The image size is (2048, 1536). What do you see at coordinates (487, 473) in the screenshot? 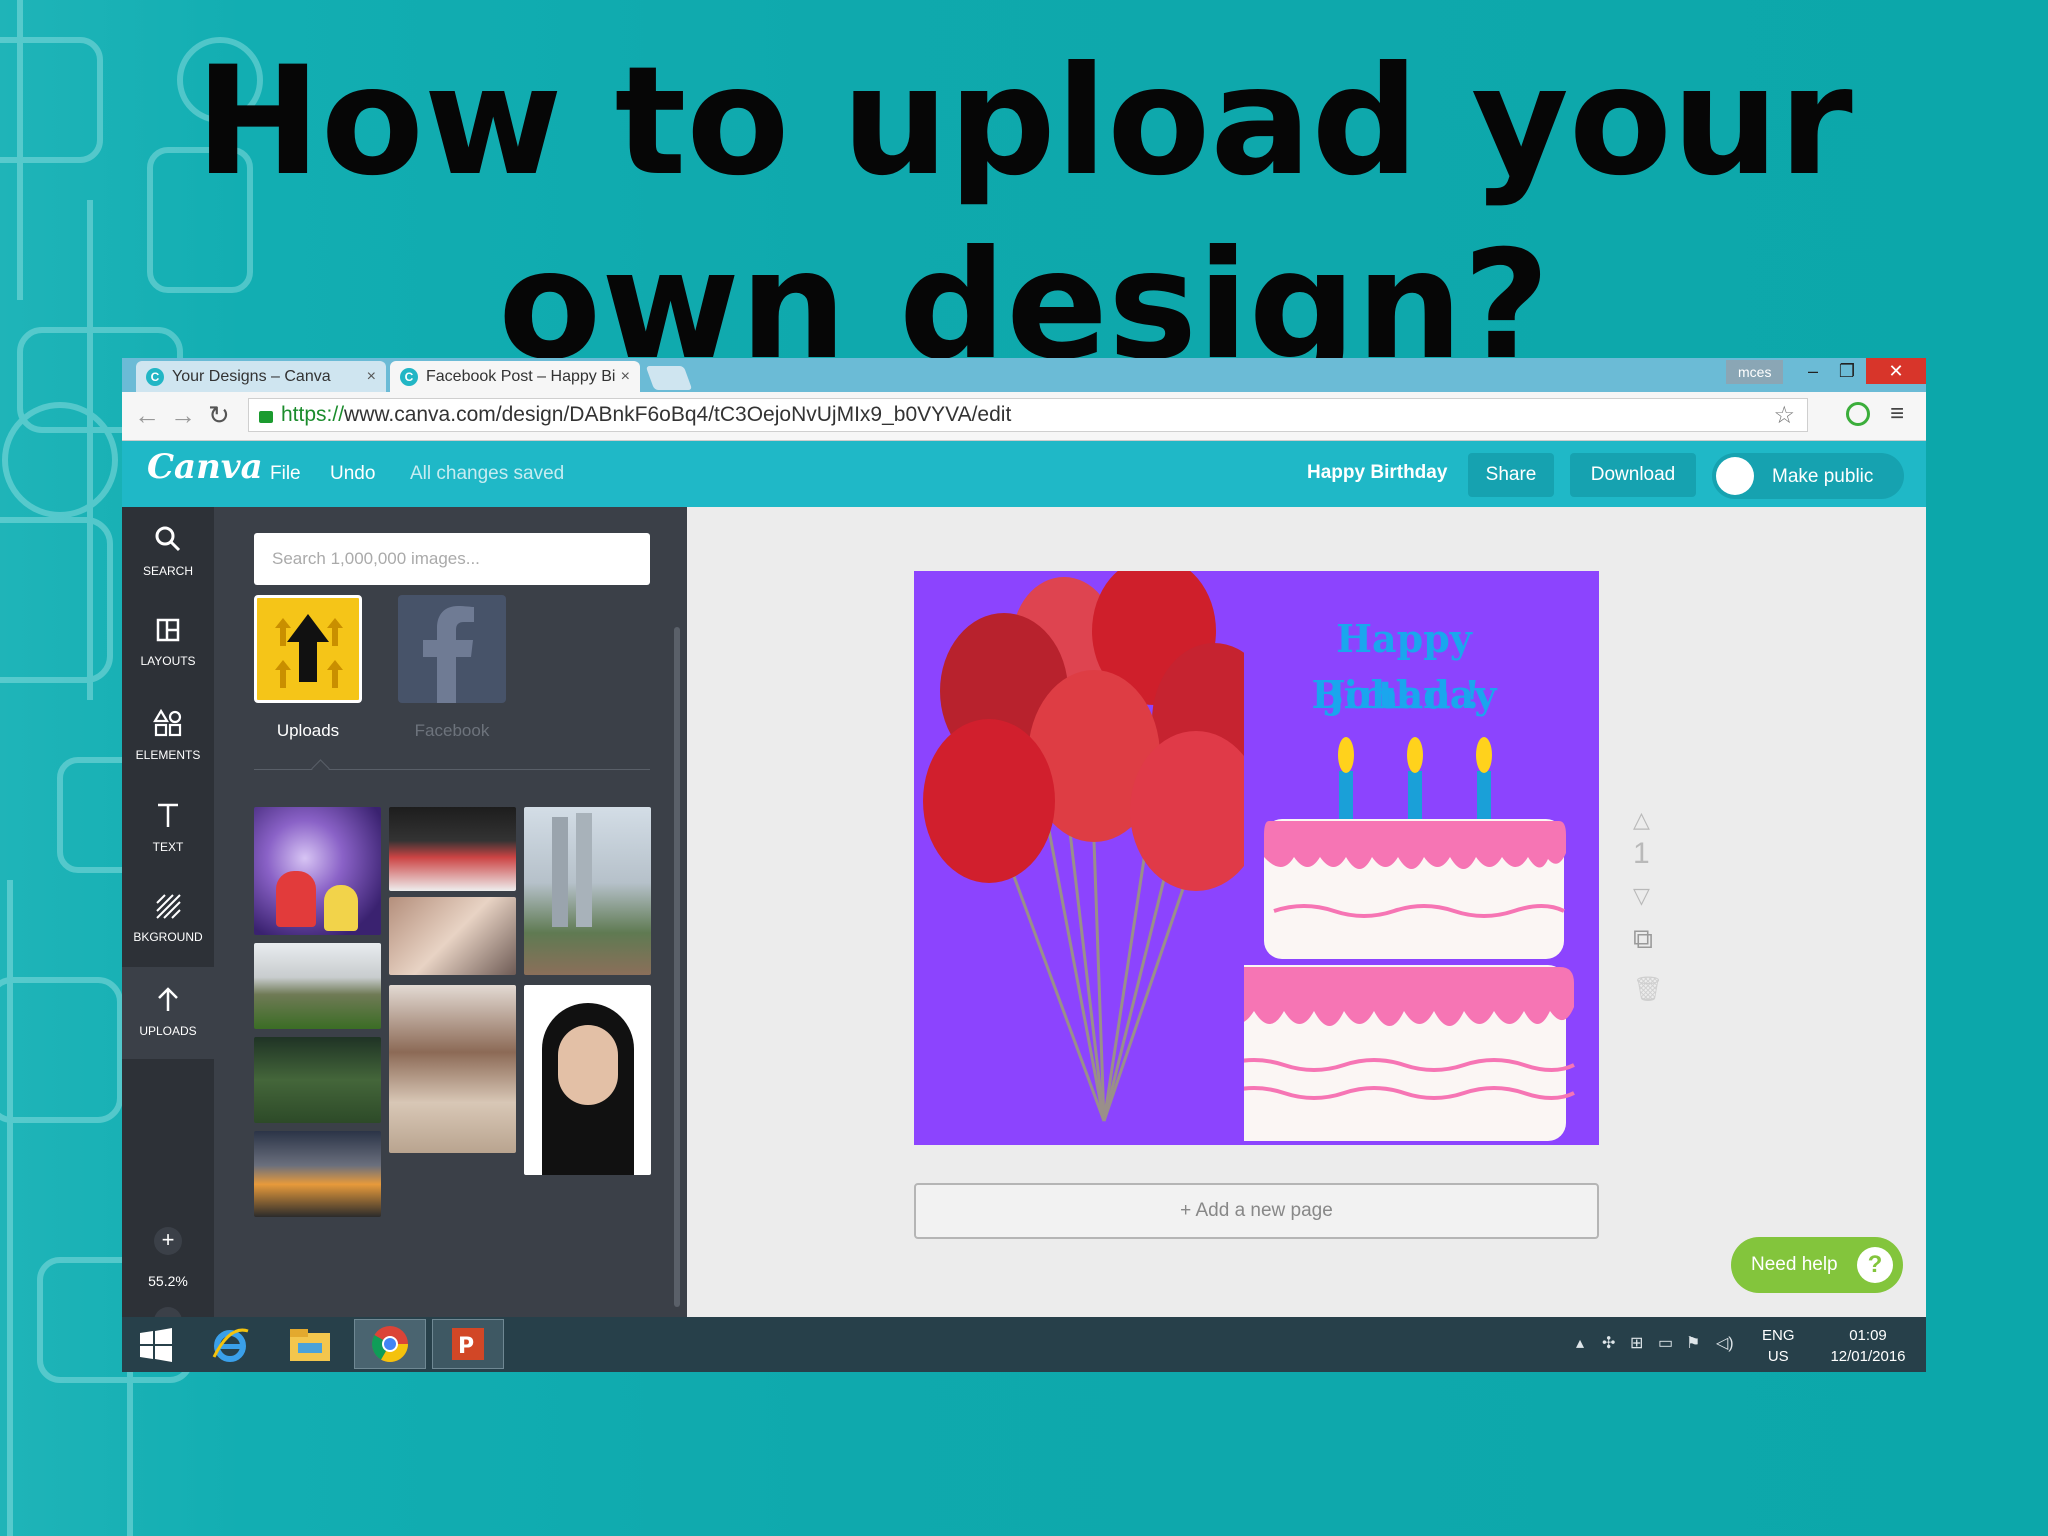
I see `save-status: All changes saved` at bounding box center [487, 473].